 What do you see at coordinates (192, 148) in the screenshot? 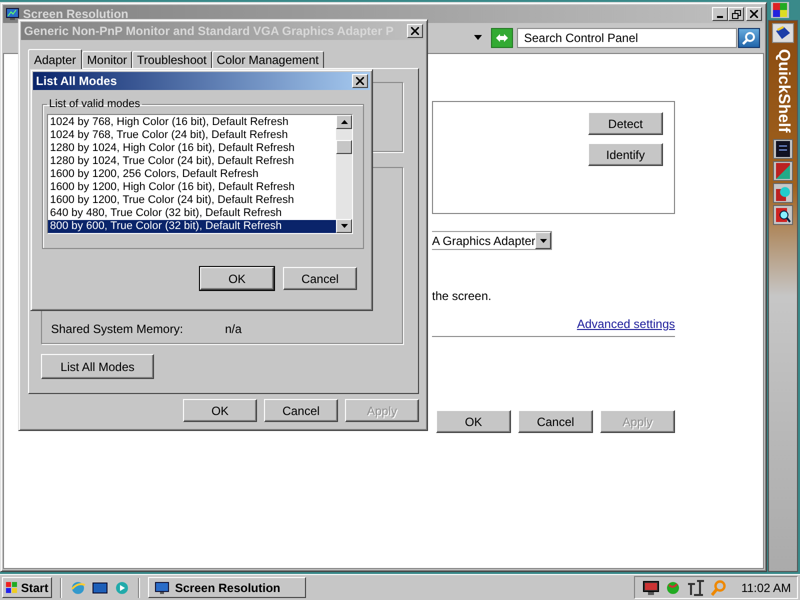
I see `mode-item: 1280 by 1024, High Color (16 bit), Default Refresh` at bounding box center [192, 148].